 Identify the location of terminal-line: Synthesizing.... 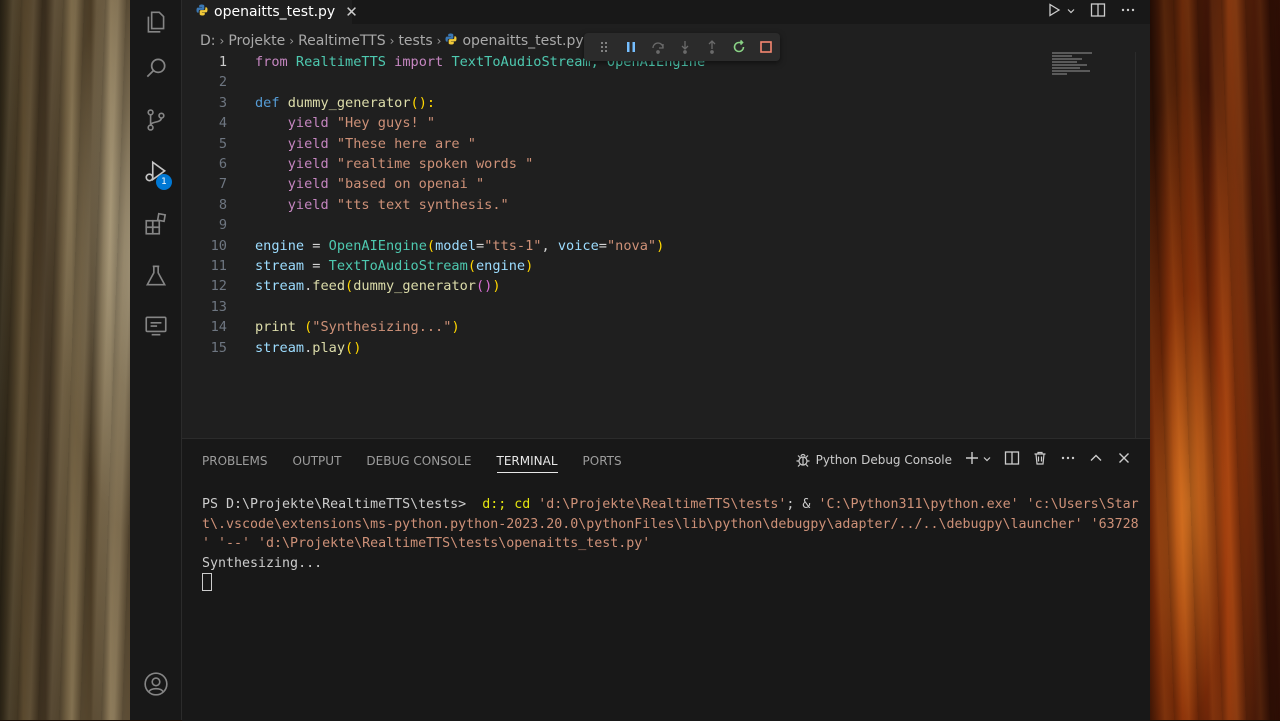
(262, 563).